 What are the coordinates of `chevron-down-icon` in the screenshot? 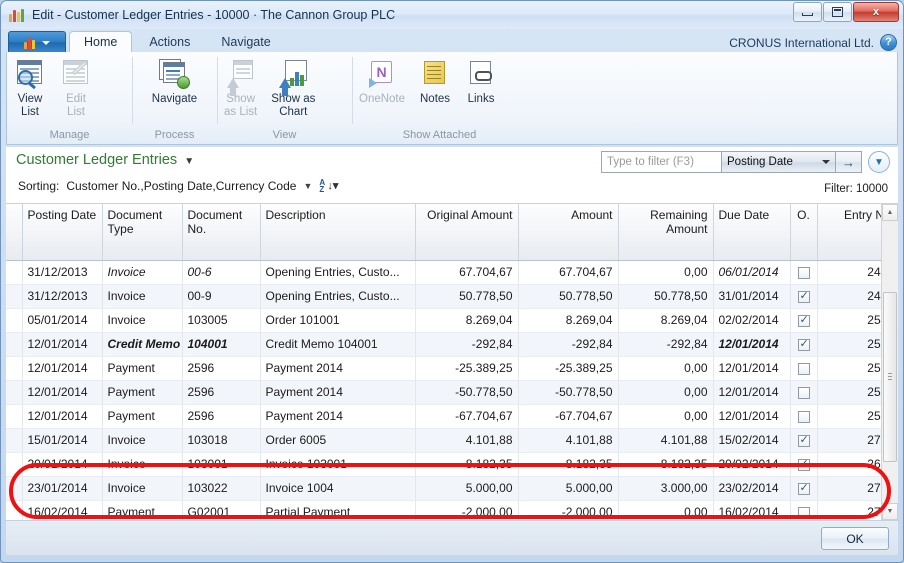 It's located at (46, 42).